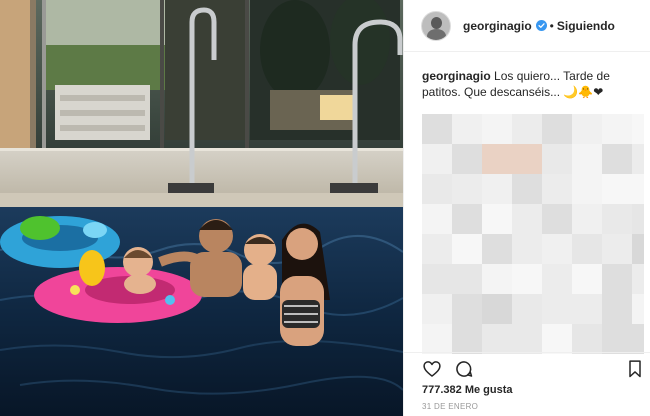 Image resolution: width=650 pixels, height=416 pixels. I want to click on comment-icon, so click(464, 369).